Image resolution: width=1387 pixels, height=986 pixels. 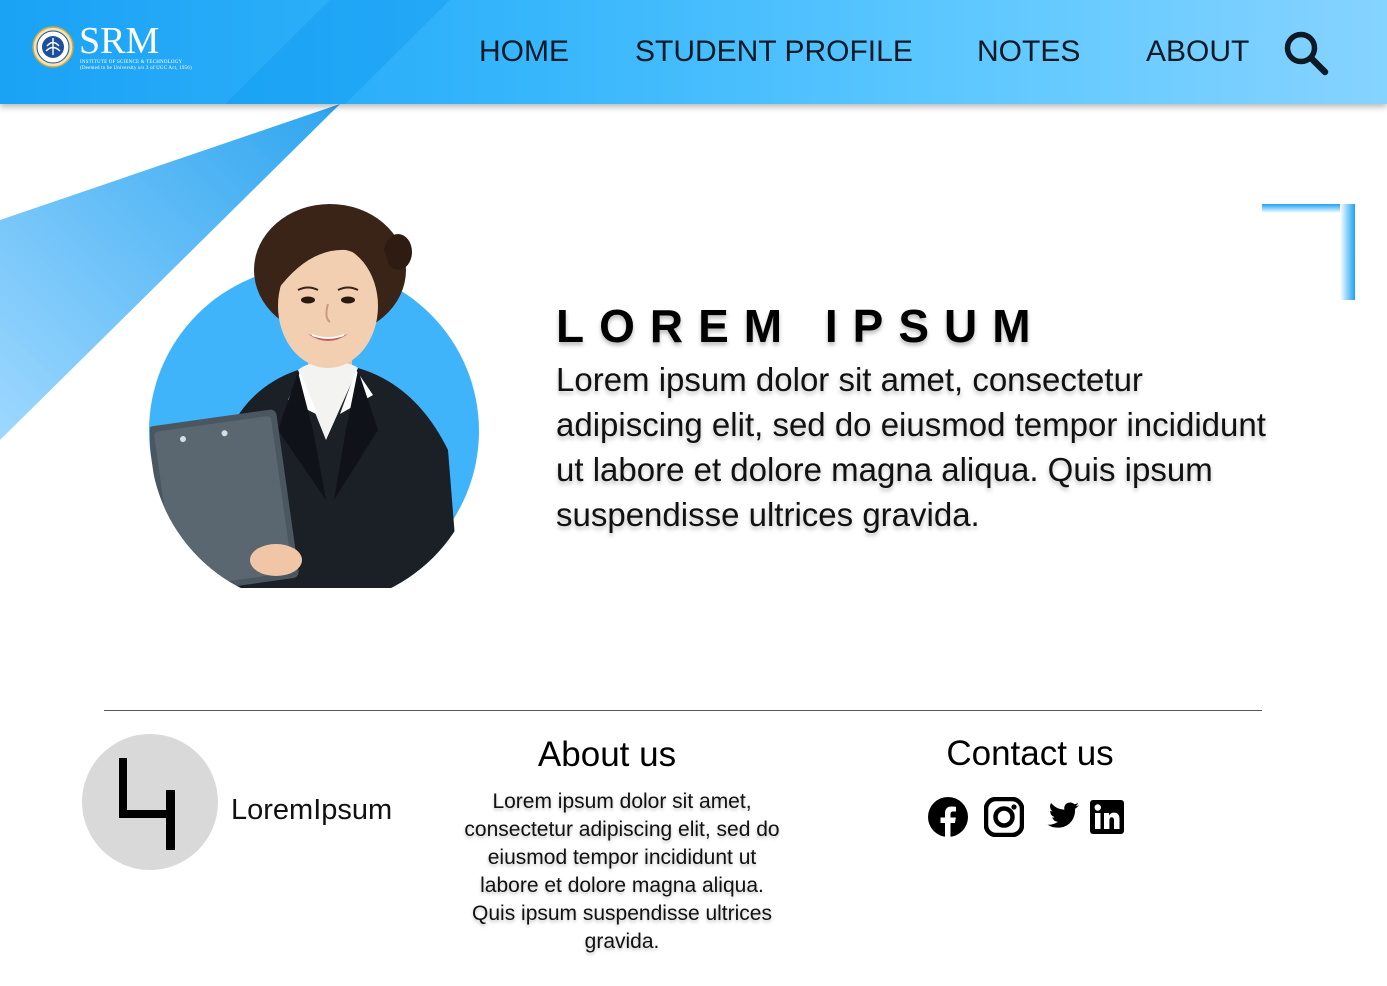 I want to click on about-us-heading: About us, so click(x=607, y=754).